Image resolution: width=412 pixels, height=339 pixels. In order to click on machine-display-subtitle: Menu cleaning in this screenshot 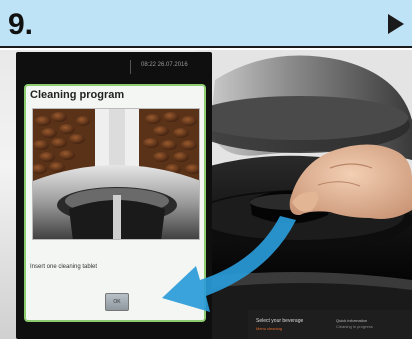, I will do `click(269, 328)`.